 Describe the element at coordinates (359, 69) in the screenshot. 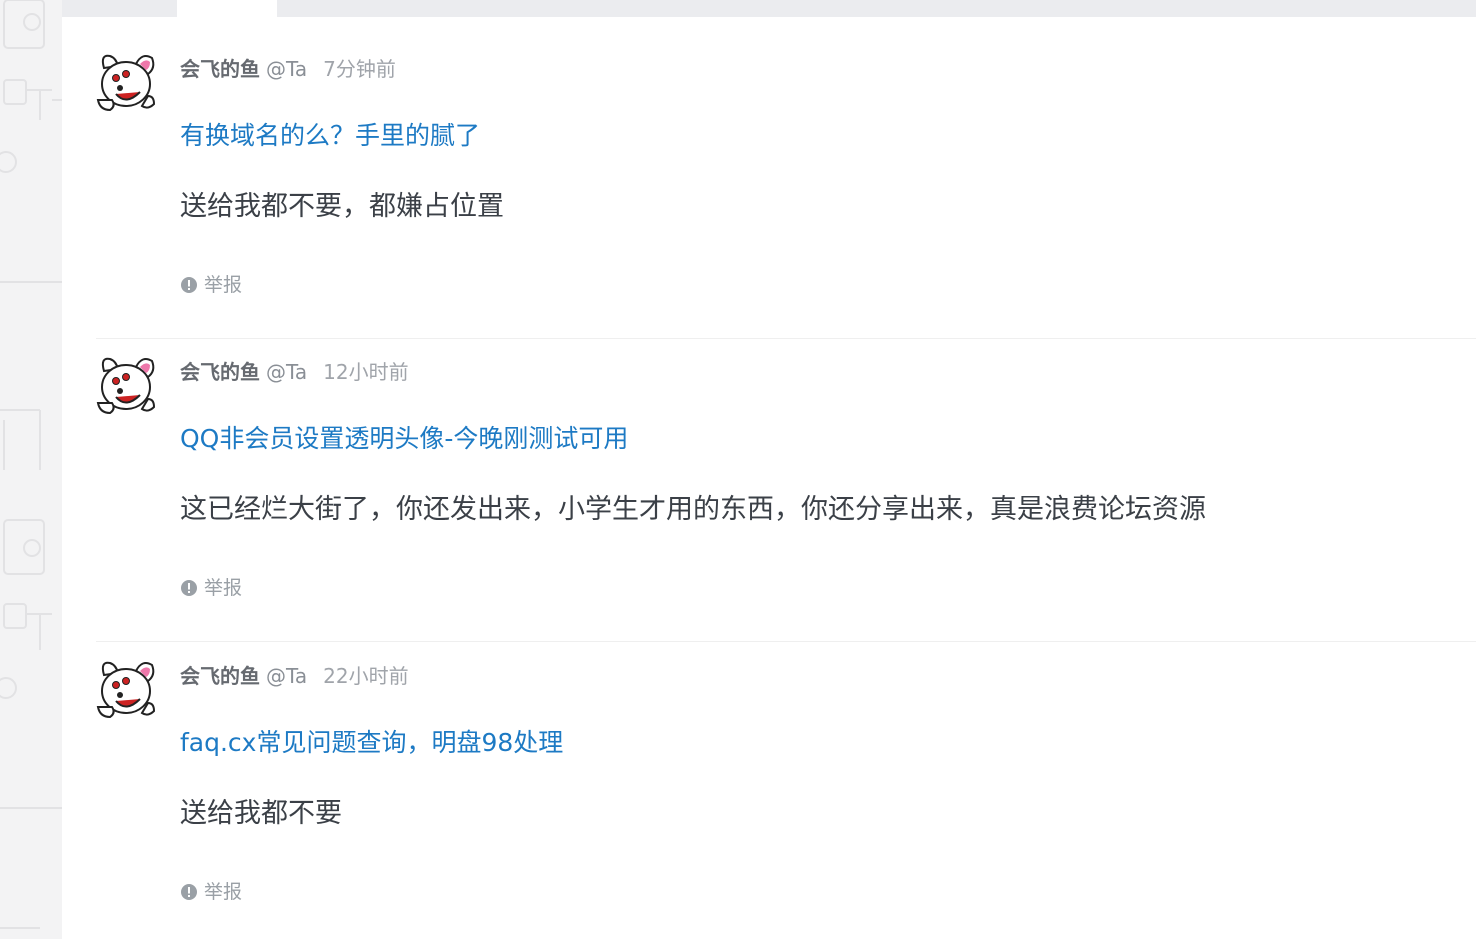

I see `post-time: 7分钟前` at that location.